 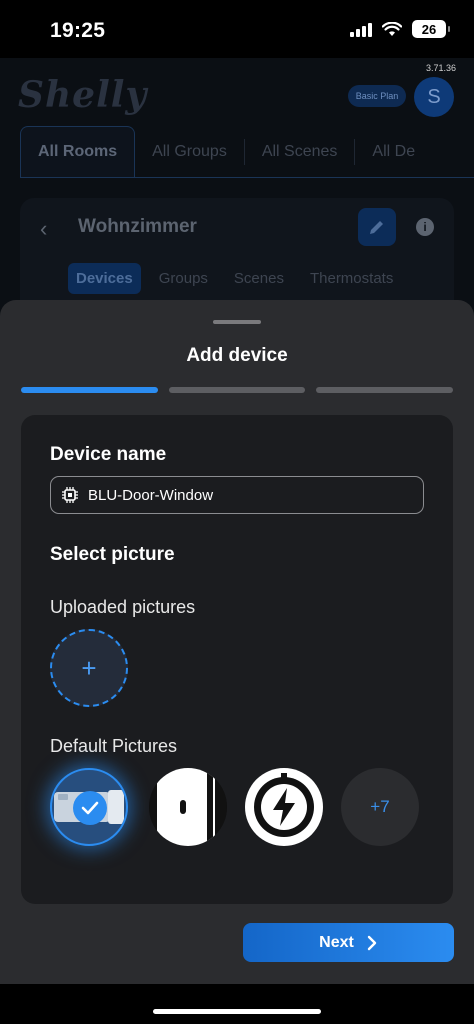 I want to click on device-name-field, so click(x=237, y=495).